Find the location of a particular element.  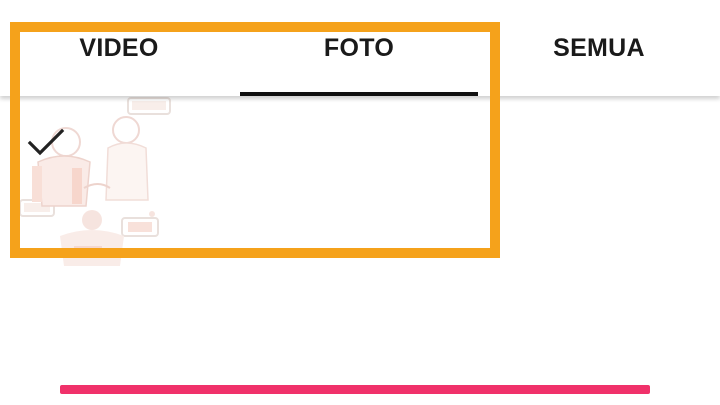

tab-semua: SEMUA is located at coordinates (599, 48).